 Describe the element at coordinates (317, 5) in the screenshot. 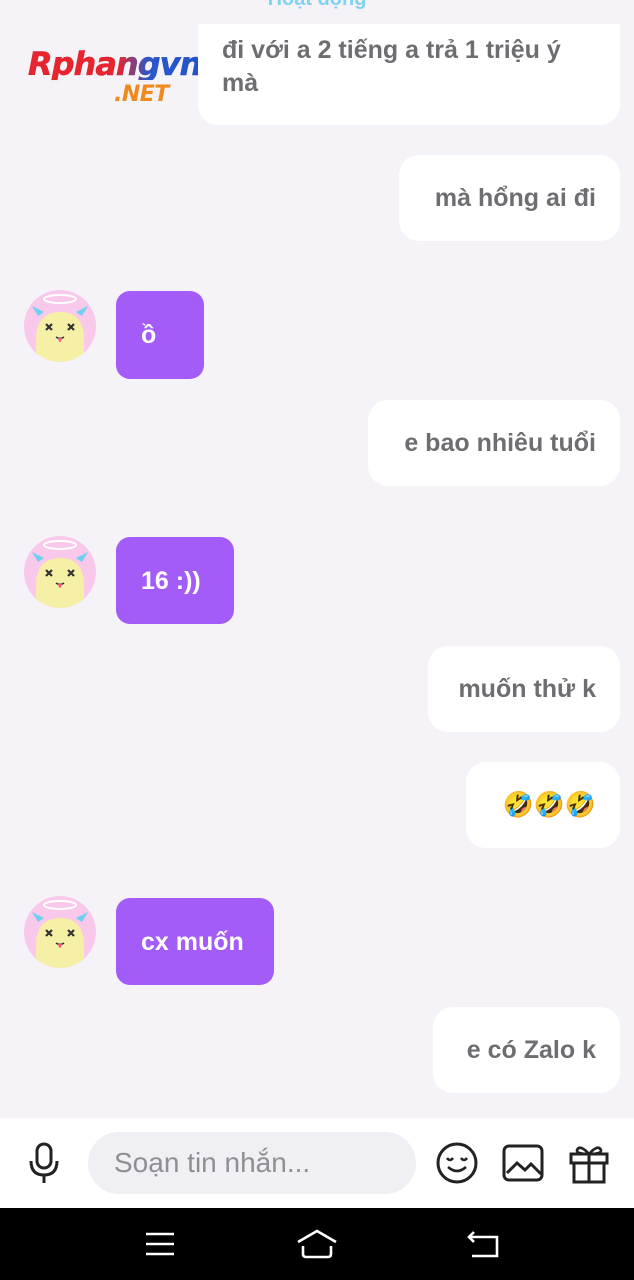

I see `status-peek: Hoạt động` at that location.